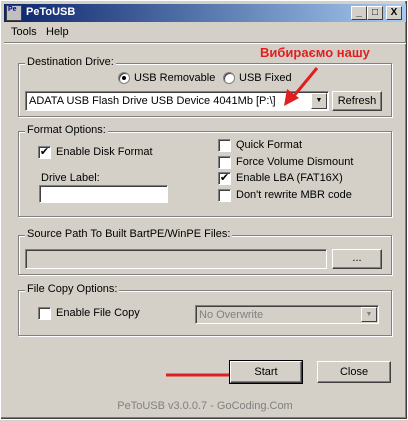  What do you see at coordinates (266, 372) in the screenshot?
I see `start-button: Start` at bounding box center [266, 372].